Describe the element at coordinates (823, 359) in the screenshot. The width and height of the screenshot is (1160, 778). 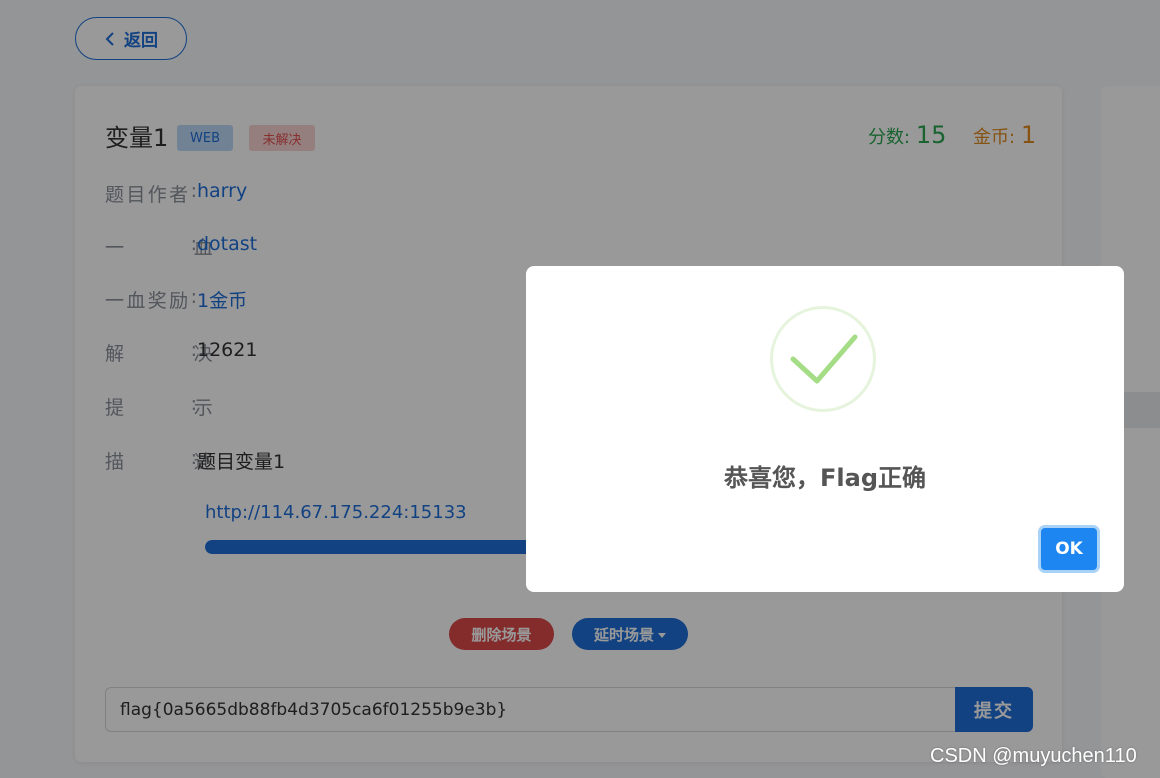
I see `success-check-icon` at that location.